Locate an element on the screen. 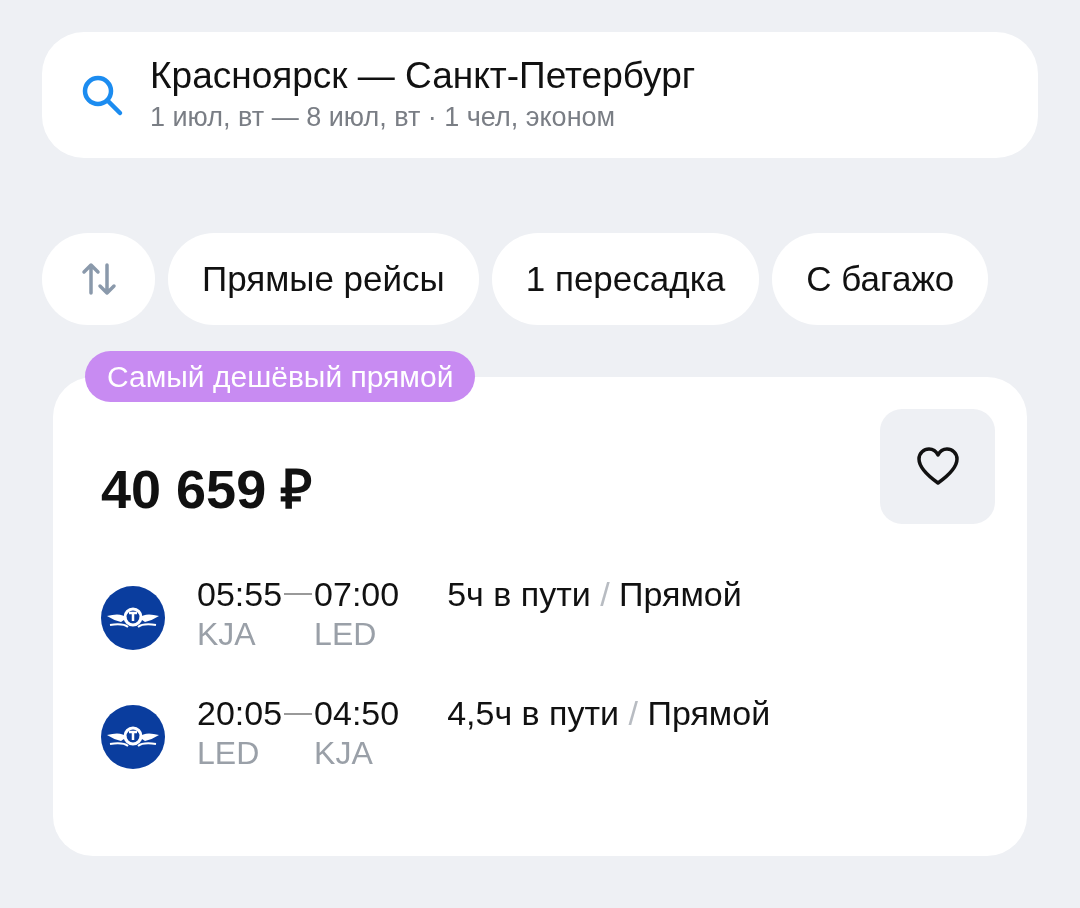  flight-duration: 4,5ч в пути is located at coordinates (533, 713).